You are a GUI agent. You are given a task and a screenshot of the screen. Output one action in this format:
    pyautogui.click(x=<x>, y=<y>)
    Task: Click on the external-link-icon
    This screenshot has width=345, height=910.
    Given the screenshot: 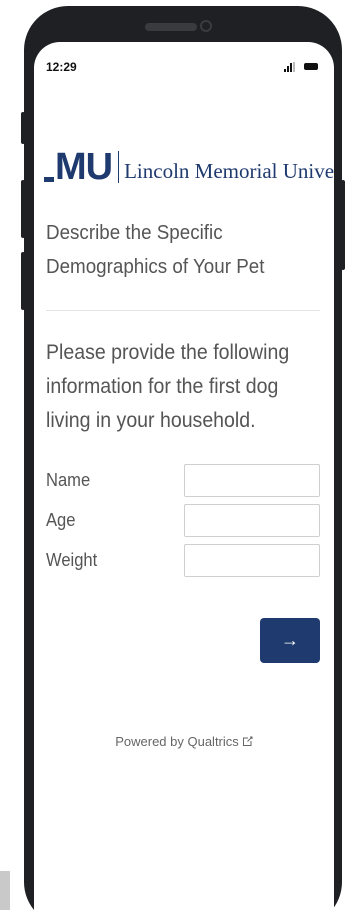 What is the action you would take?
    pyautogui.click(x=247, y=741)
    